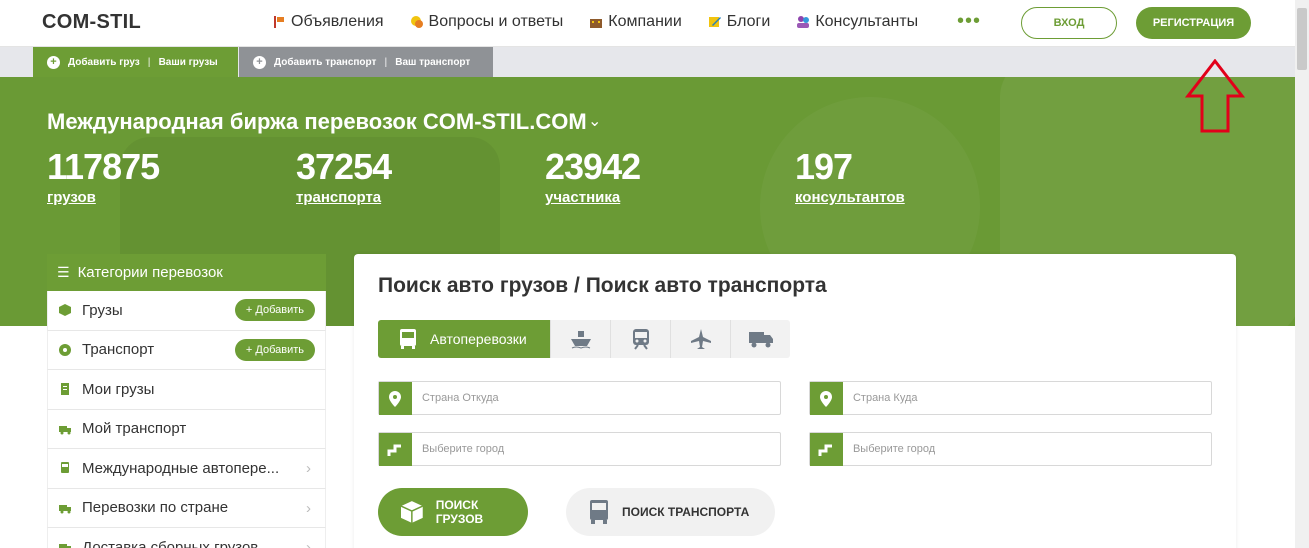 The height and width of the screenshot is (548, 1309). I want to click on sidebar-item-label: Транспорт, so click(118, 350).